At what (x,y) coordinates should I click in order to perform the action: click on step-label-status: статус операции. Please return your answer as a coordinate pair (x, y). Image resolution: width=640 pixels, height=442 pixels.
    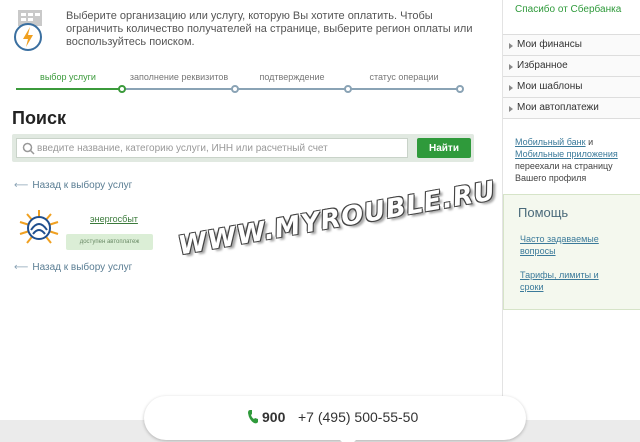
    Looking at the image, I should click on (404, 77).